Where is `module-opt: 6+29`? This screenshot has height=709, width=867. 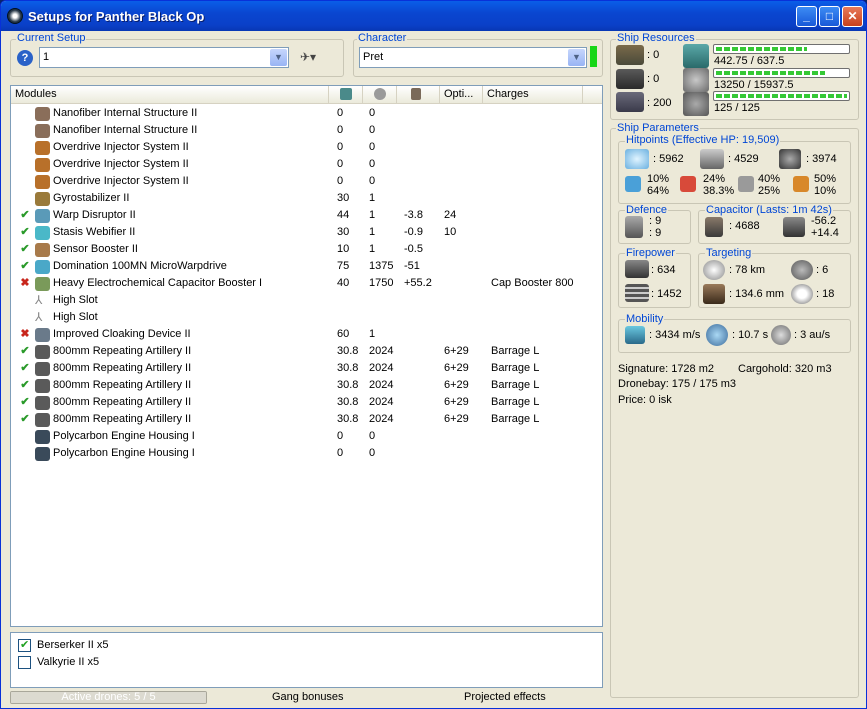 module-opt: 6+29 is located at coordinates (456, 402).